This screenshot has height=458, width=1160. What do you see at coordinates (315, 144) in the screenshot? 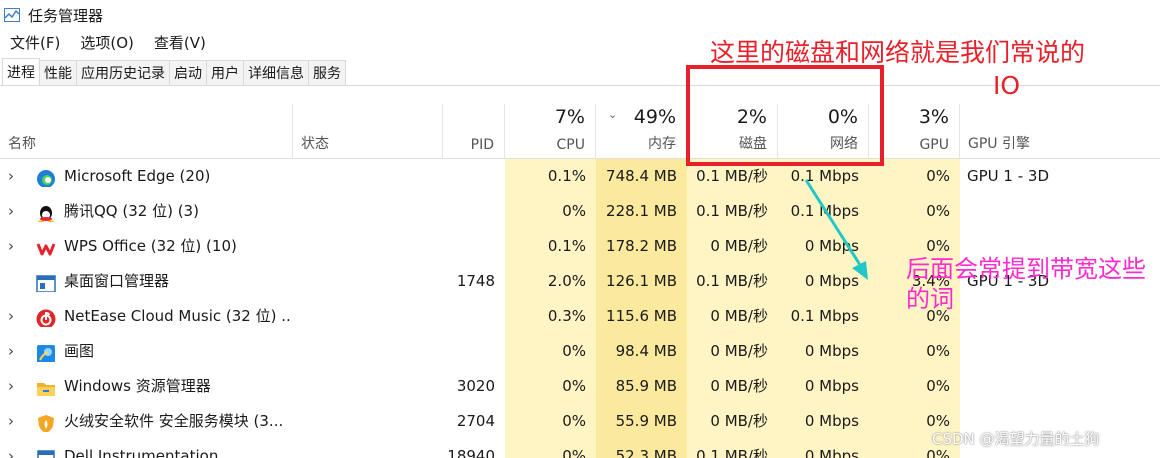
I see `col-status-label: 状态` at bounding box center [315, 144].